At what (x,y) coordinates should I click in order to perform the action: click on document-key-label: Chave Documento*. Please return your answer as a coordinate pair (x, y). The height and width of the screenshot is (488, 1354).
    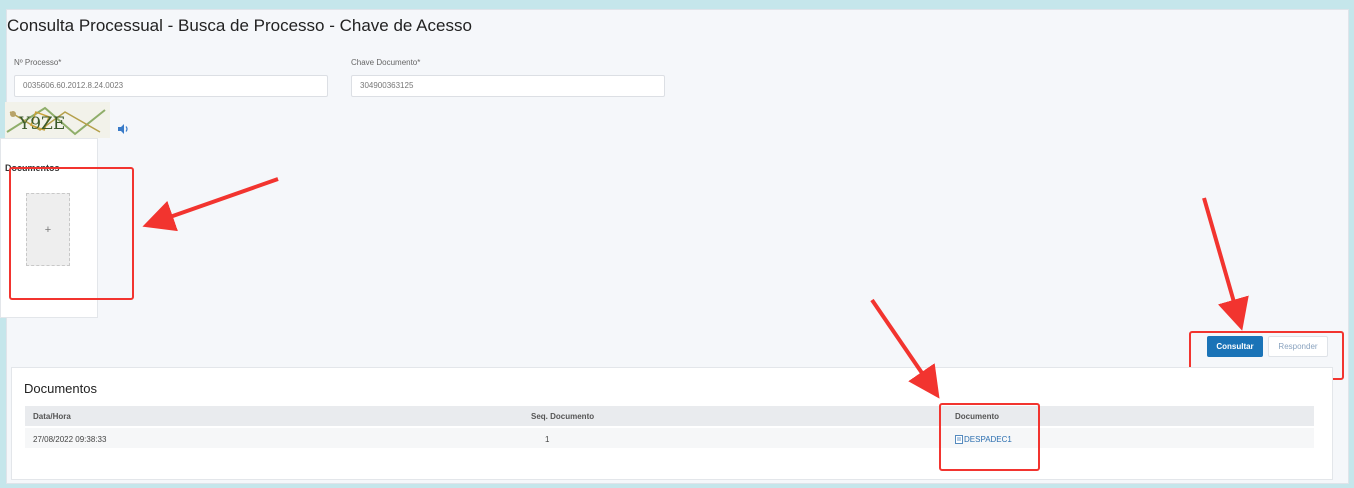
    Looking at the image, I should click on (386, 62).